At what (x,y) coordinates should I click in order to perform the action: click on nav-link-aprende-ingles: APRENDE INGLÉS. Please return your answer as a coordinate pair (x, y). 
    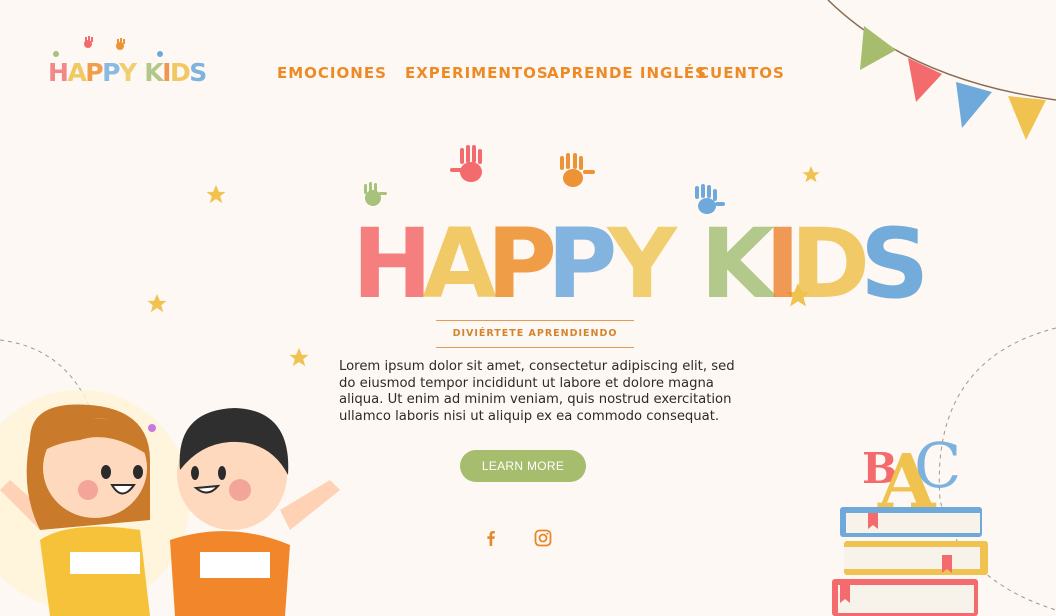
    Looking at the image, I should click on (627, 73).